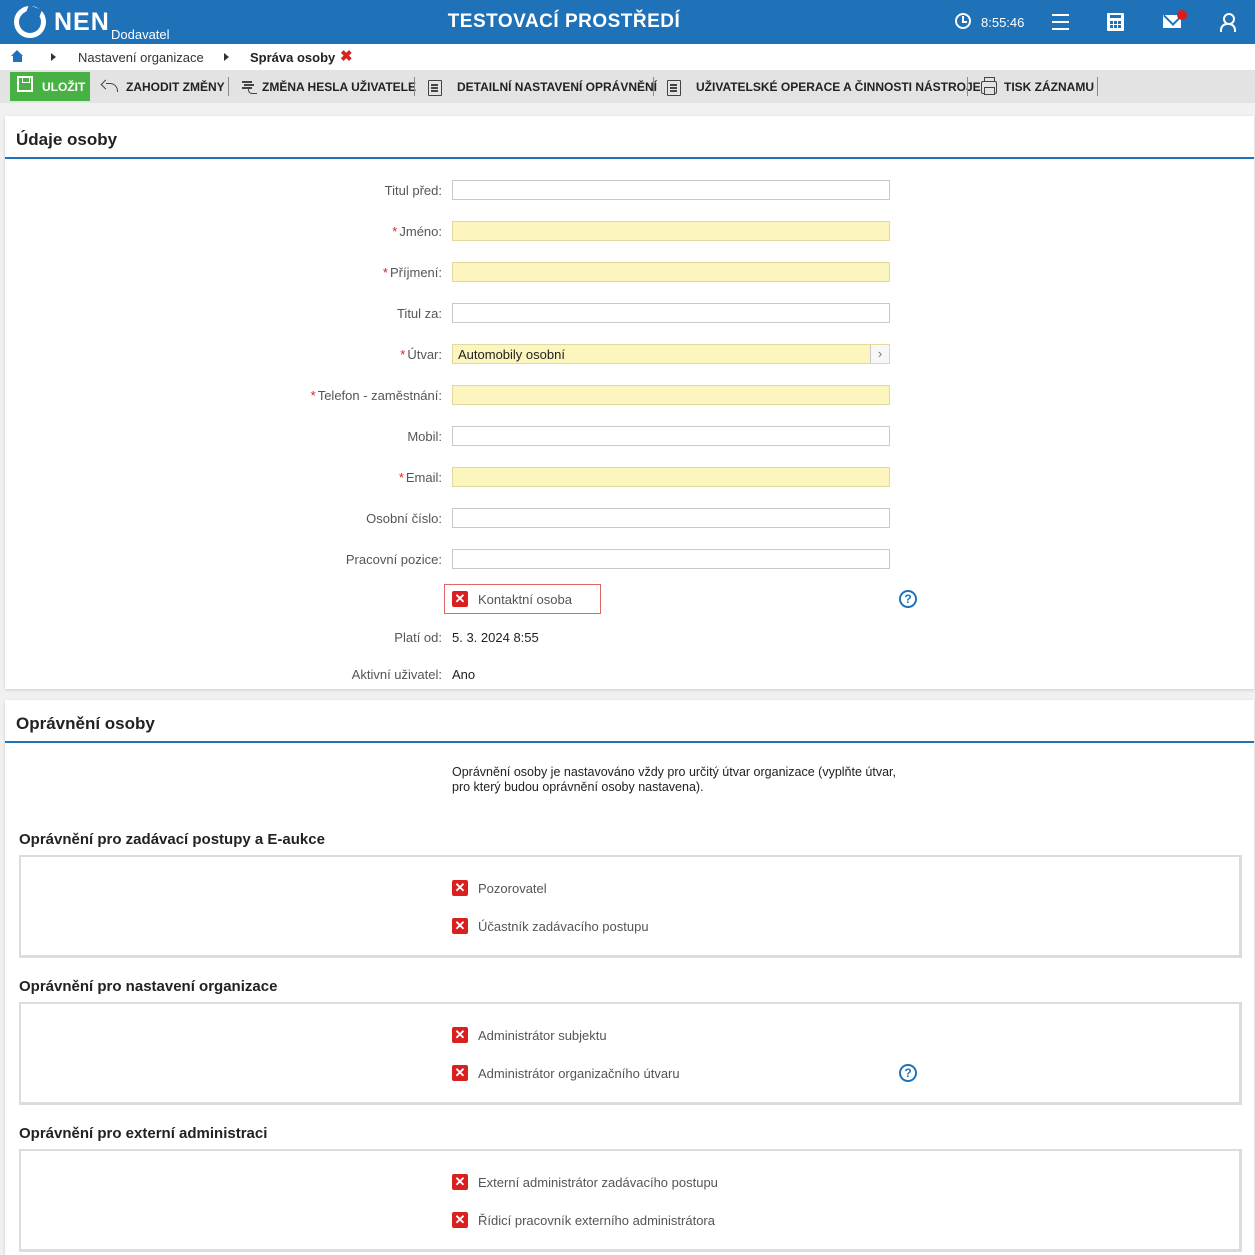 The image size is (1255, 1255). Describe the element at coordinates (292, 57) in the screenshot. I see `breadcrumb-person-management: Správa osoby` at that location.